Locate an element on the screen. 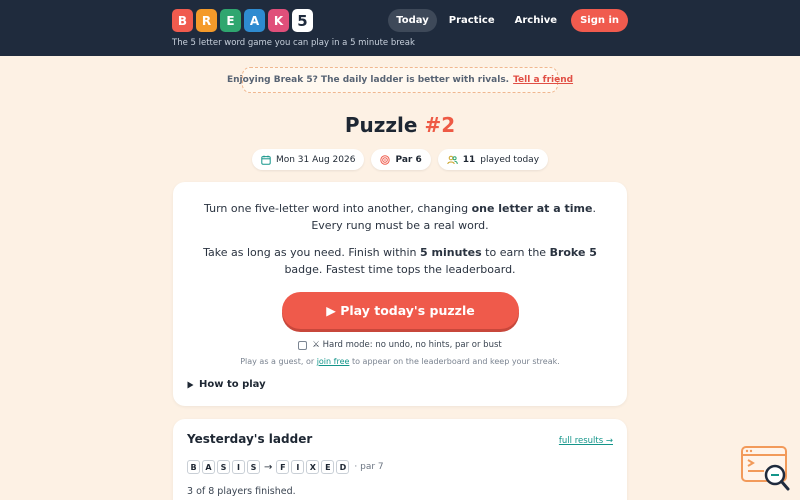 The image size is (800, 500). play-puzzle-button: ▶ Play today's puzzle is located at coordinates (400, 310).